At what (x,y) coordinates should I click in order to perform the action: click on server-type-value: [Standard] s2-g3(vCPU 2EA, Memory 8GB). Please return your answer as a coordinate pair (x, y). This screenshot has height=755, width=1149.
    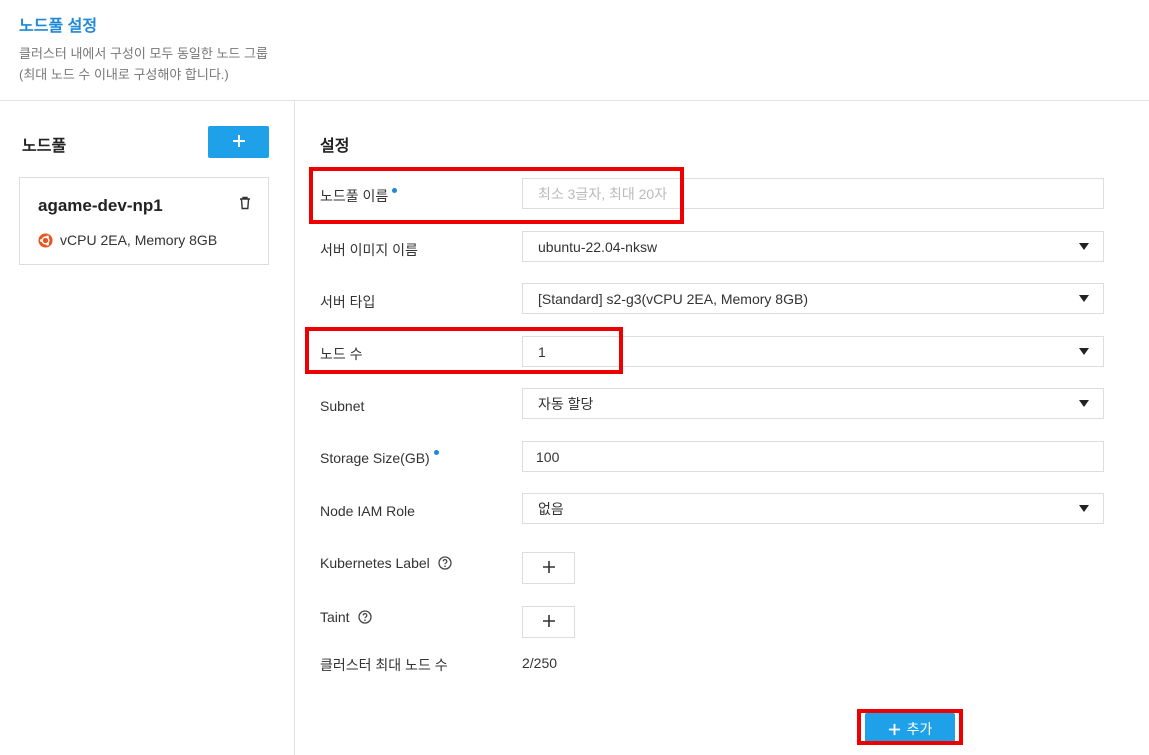
    Looking at the image, I should click on (673, 298).